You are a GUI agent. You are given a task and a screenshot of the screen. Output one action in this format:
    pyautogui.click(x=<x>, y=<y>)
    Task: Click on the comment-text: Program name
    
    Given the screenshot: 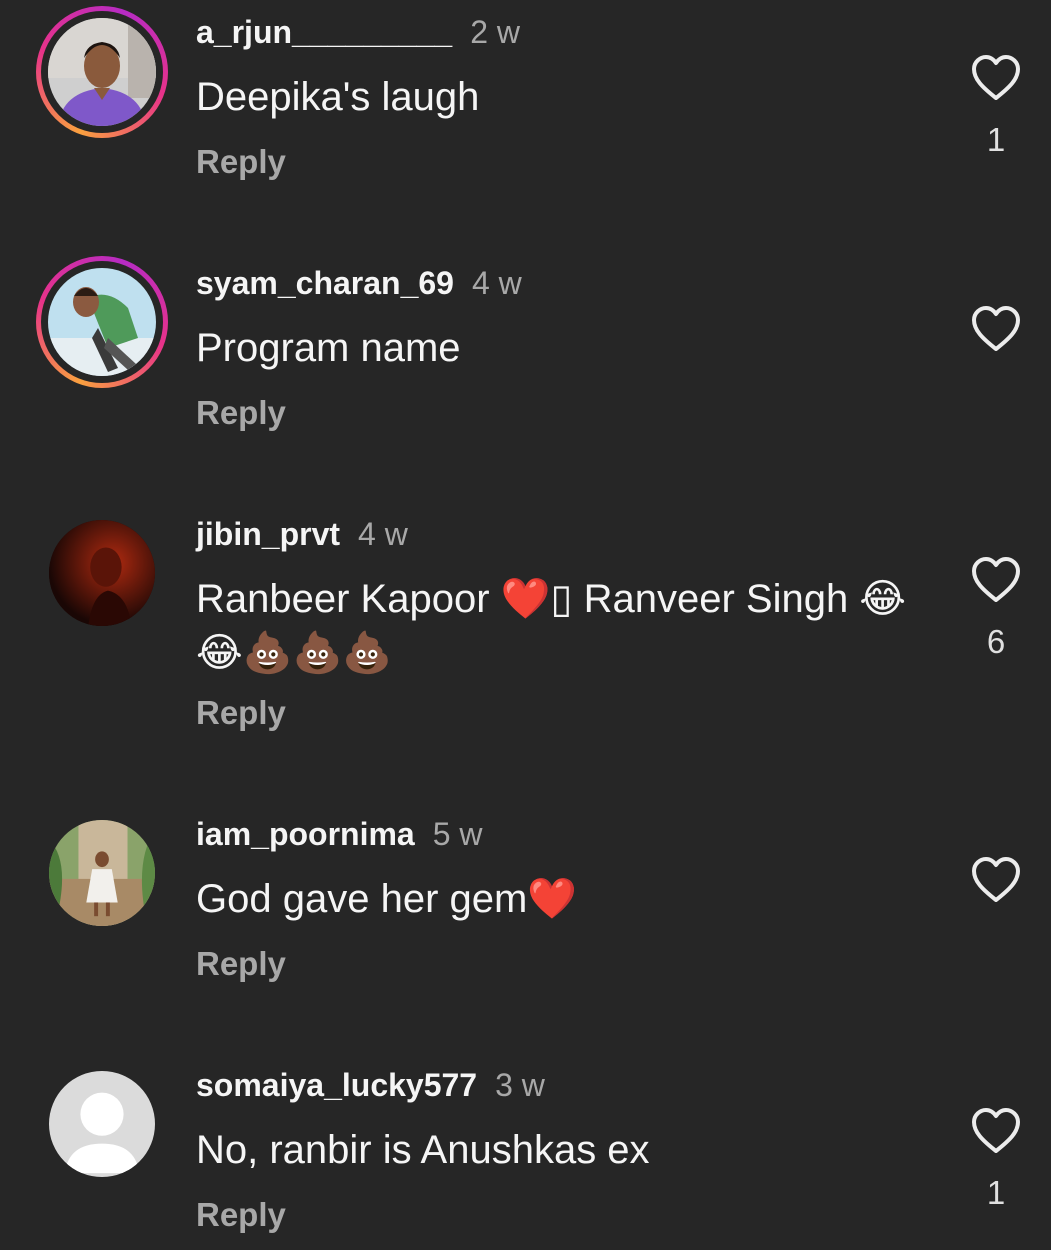 What is the action you would take?
    pyautogui.click(x=328, y=348)
    